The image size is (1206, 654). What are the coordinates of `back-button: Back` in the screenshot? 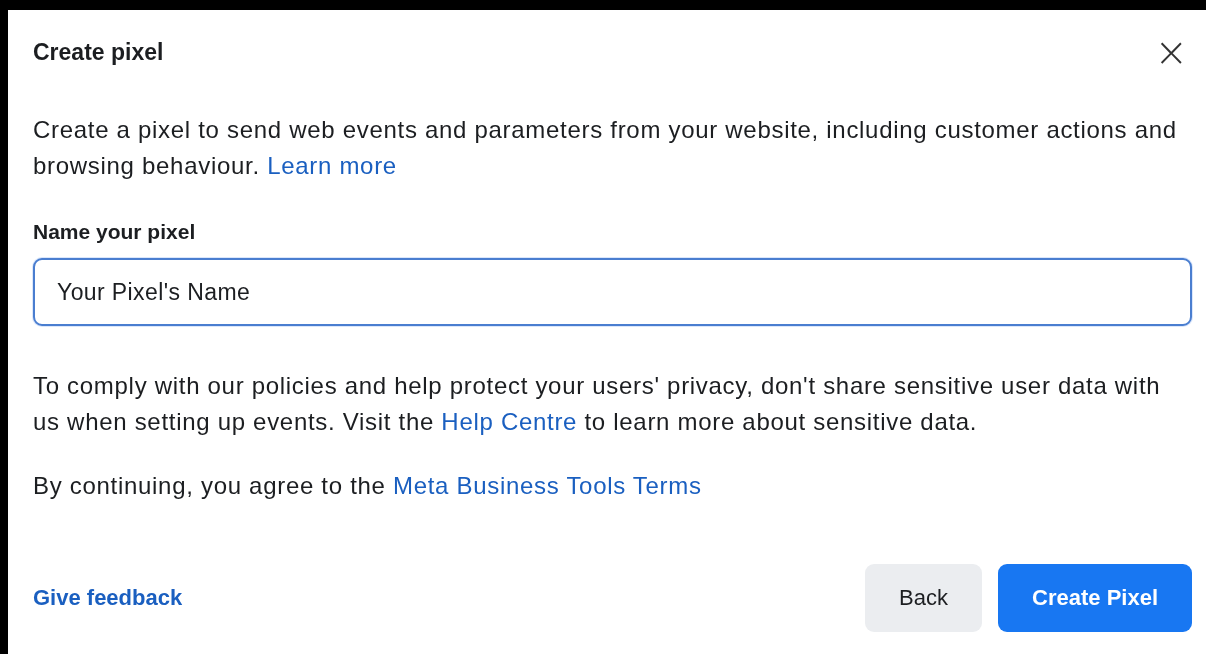 It's located at (924, 598).